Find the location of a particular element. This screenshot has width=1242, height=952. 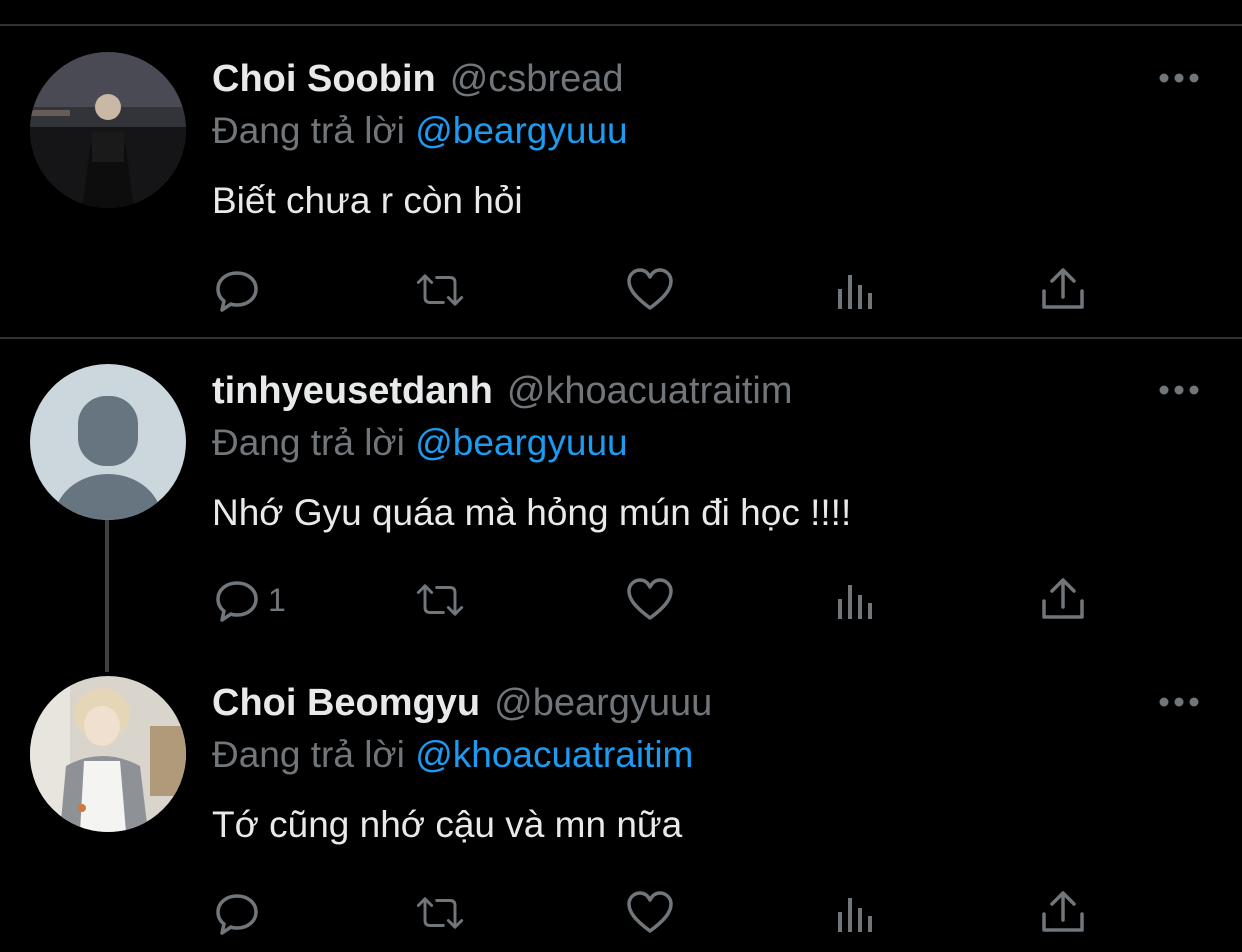

tweet-header: Choi Soobin @csbread is located at coordinates (418, 79).